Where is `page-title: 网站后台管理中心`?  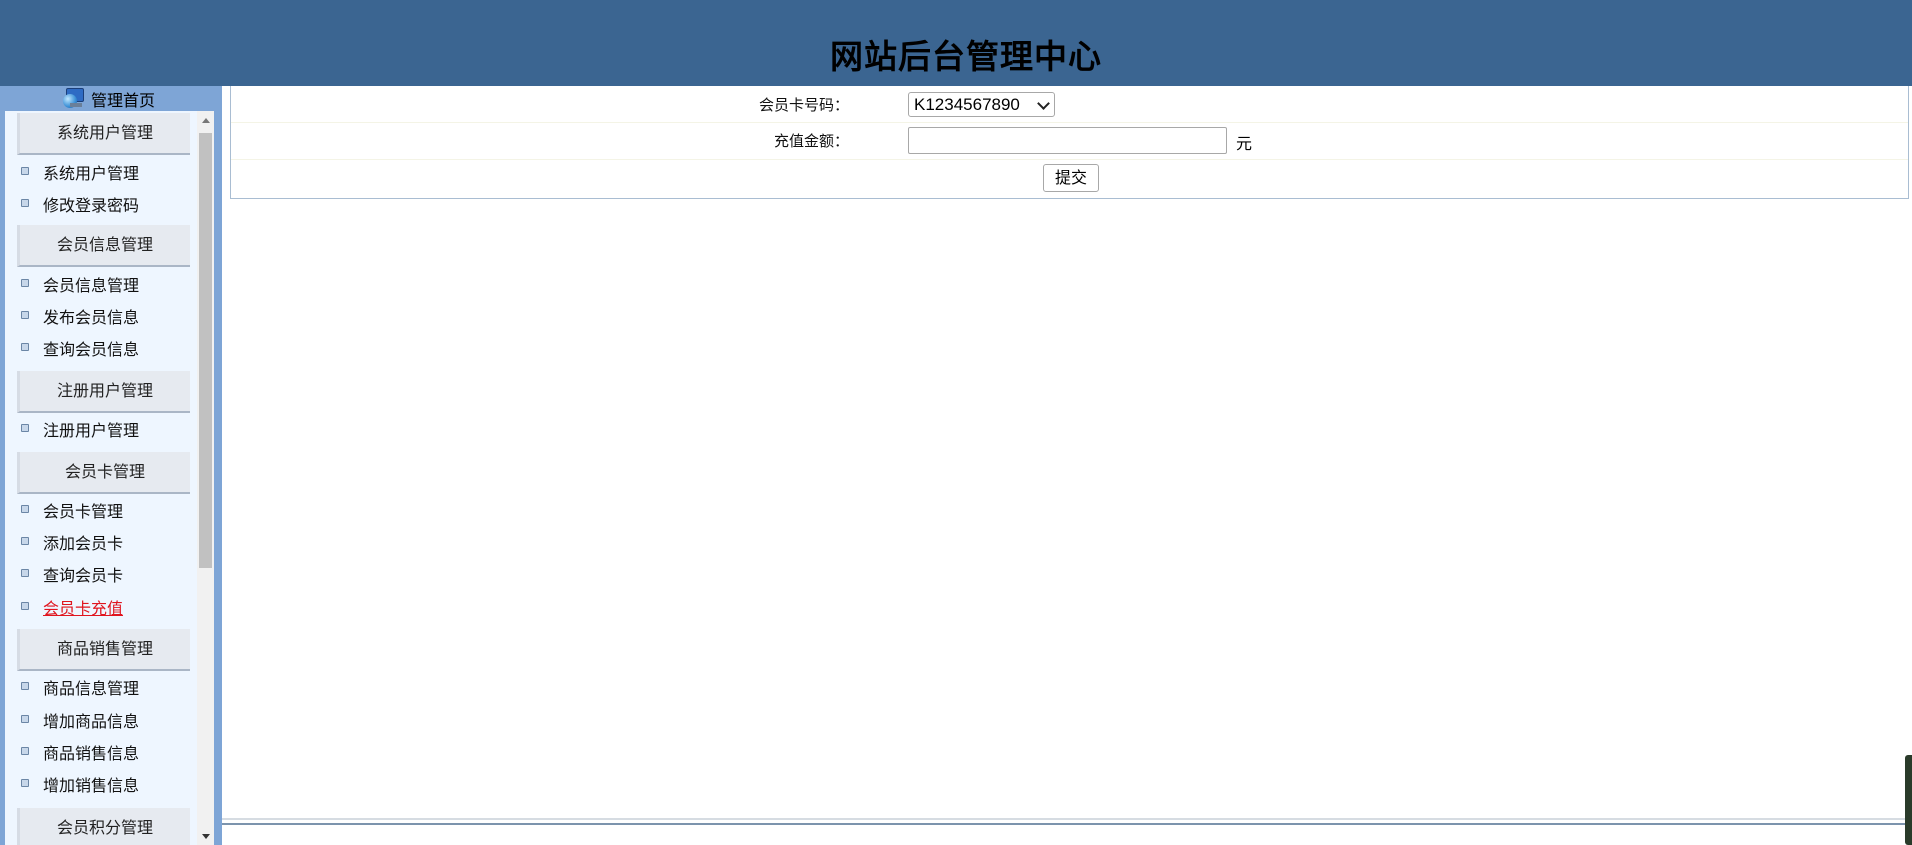 page-title: 网站后台管理中心 is located at coordinates (966, 56).